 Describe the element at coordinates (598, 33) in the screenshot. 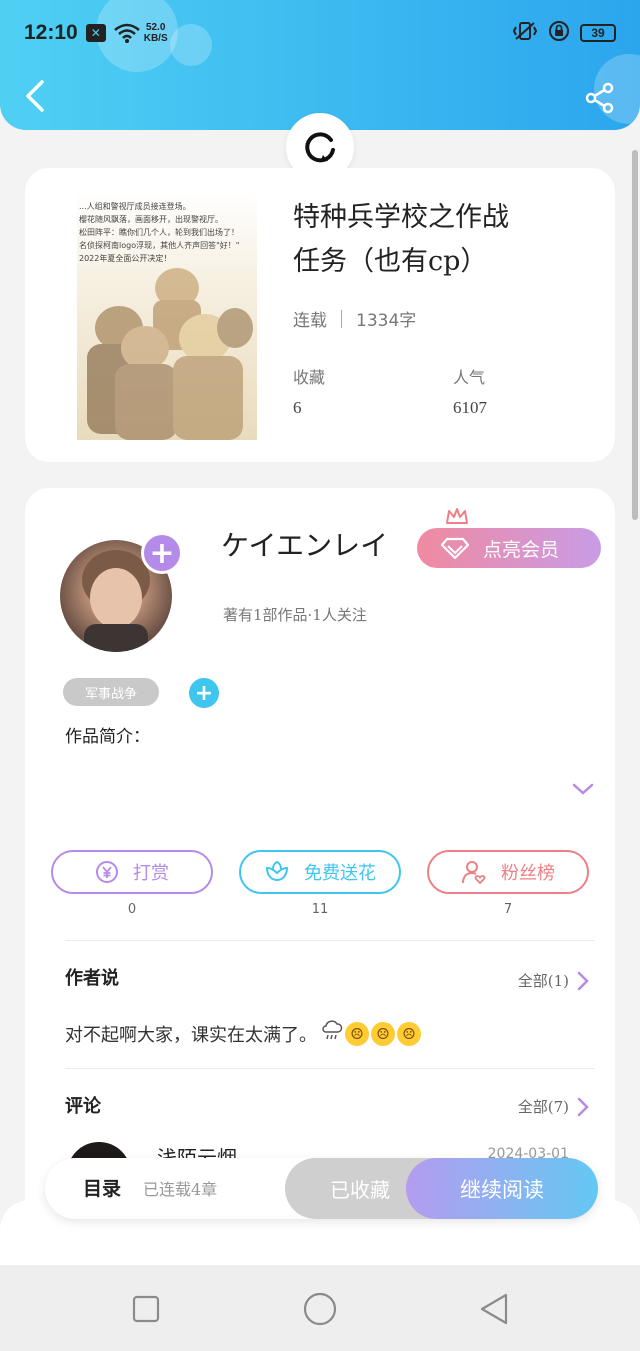

I see `battery-icon: 39` at that location.